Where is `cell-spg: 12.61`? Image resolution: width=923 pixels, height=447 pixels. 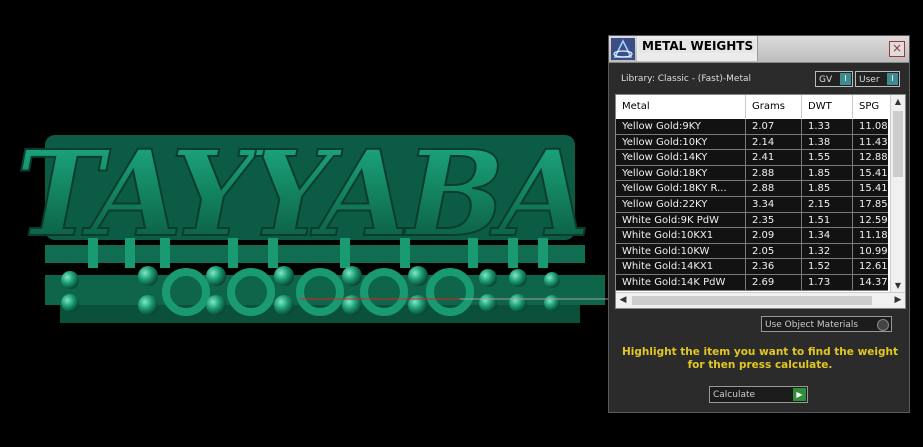
cell-spg: 12.61 is located at coordinates (873, 267).